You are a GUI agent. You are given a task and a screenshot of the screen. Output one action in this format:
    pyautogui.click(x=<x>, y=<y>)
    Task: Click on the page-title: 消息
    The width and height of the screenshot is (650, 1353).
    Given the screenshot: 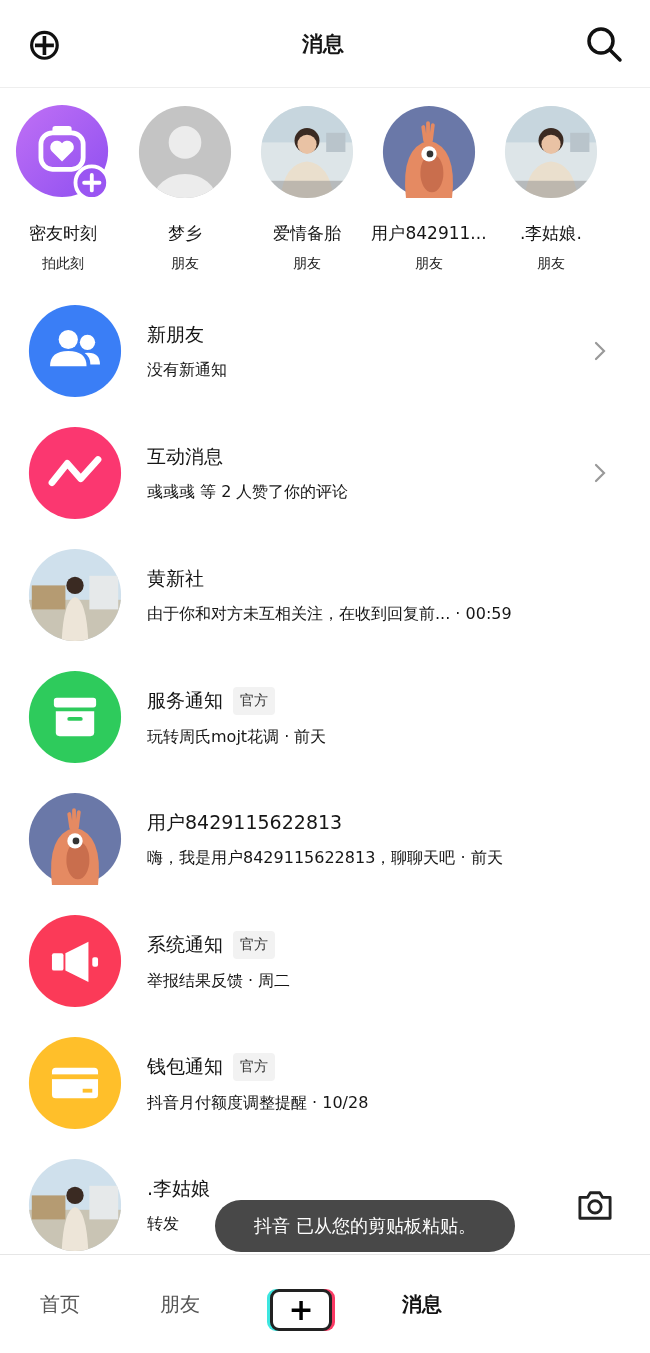 What is the action you would take?
    pyautogui.click(x=323, y=44)
    